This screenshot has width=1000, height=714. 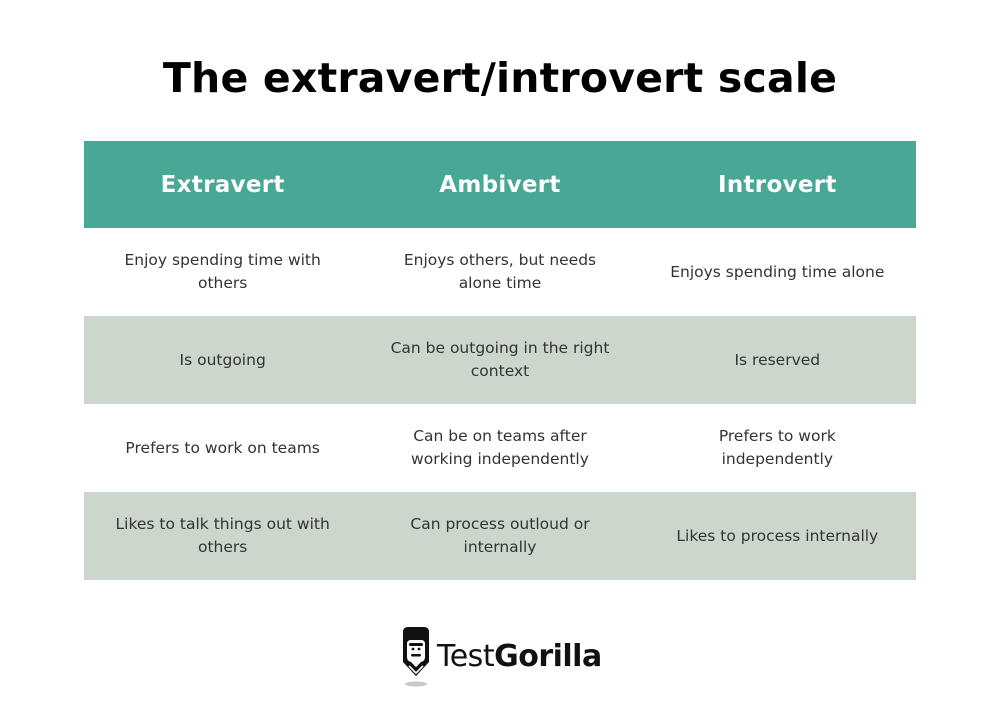 What do you see at coordinates (416, 657) in the screenshot?
I see `gorilla-pencil-icon` at bounding box center [416, 657].